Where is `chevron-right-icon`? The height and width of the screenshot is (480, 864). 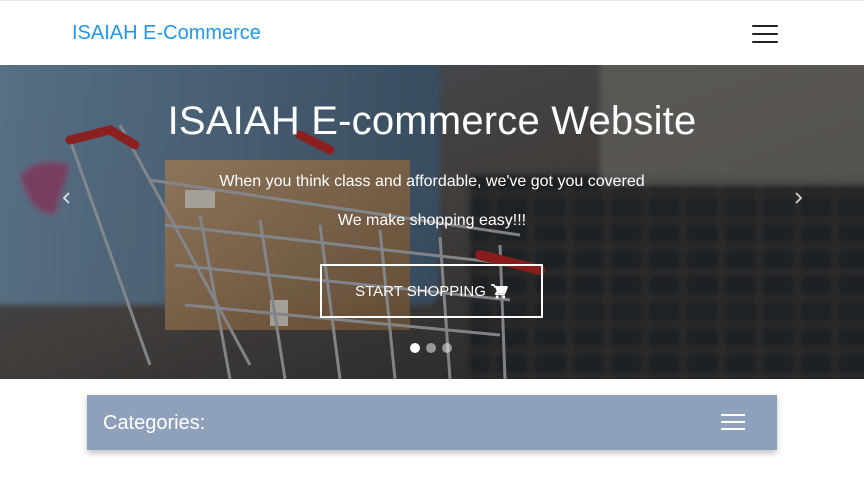 chevron-right-icon is located at coordinates (799, 198).